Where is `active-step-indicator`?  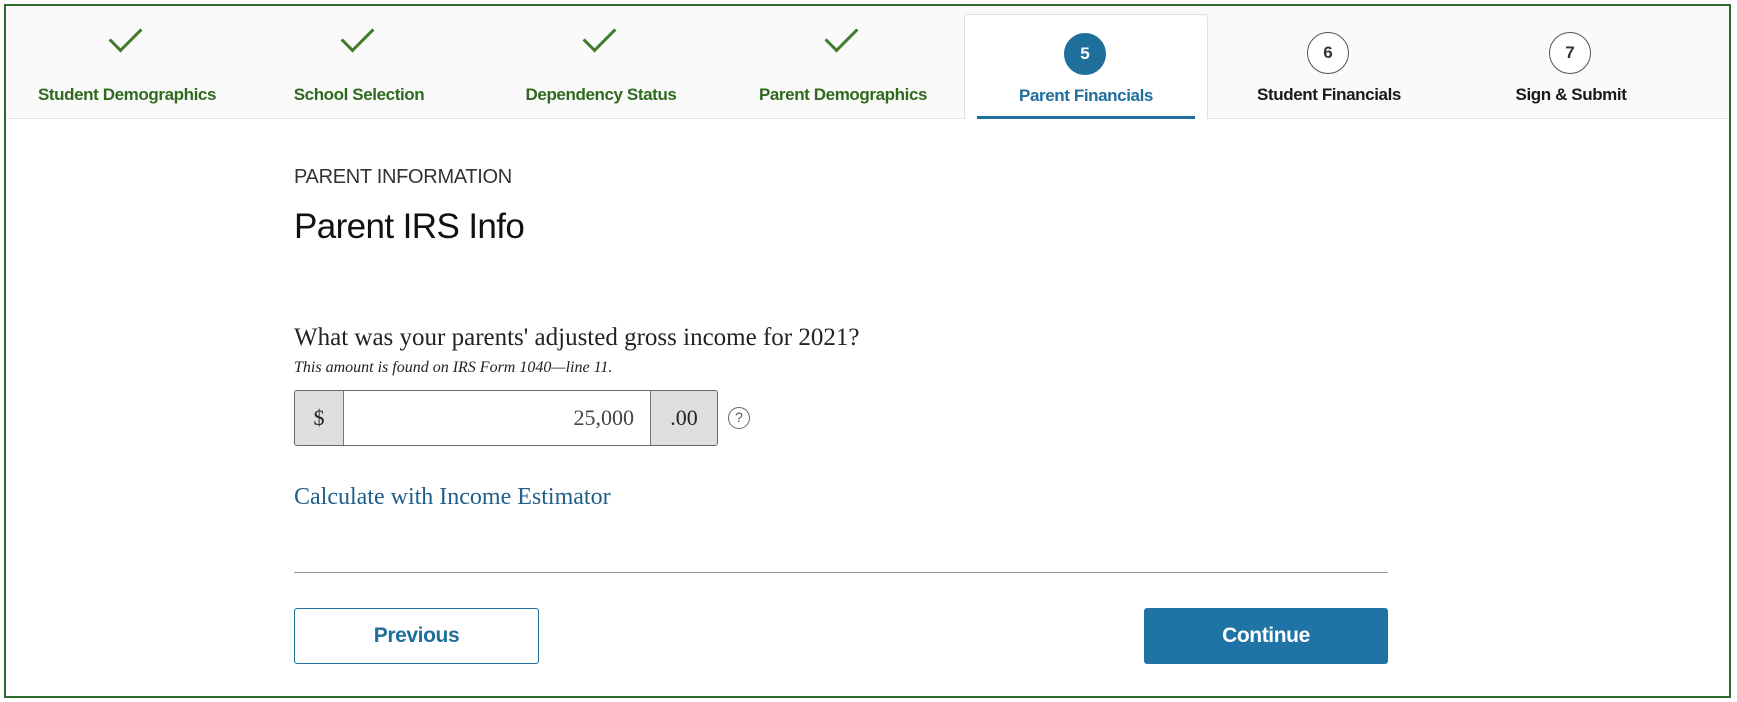
active-step-indicator is located at coordinates (1086, 117).